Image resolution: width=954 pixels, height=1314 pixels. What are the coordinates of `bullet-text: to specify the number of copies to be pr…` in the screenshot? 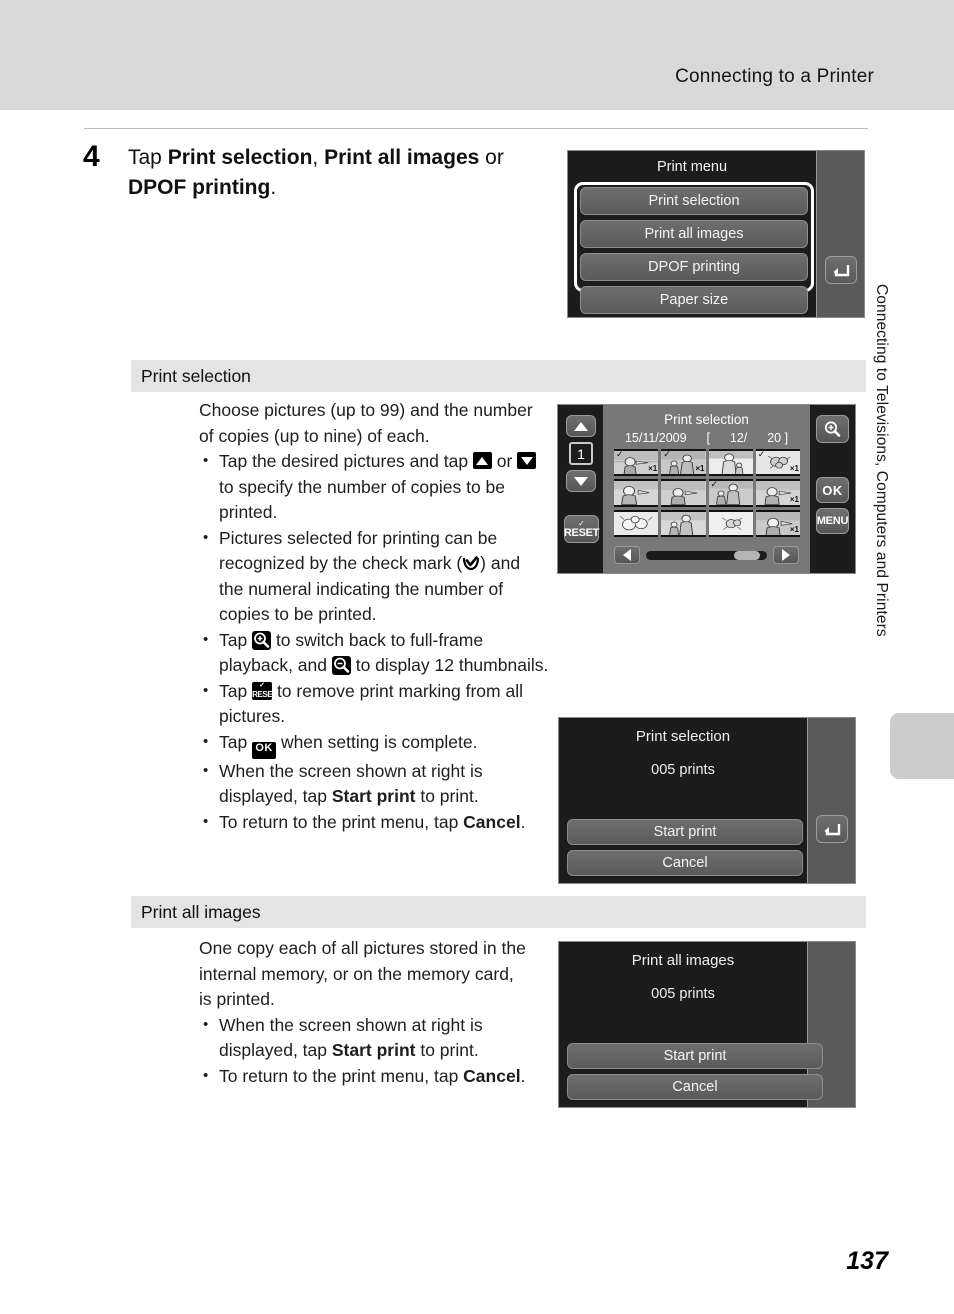 It's located at (362, 499).